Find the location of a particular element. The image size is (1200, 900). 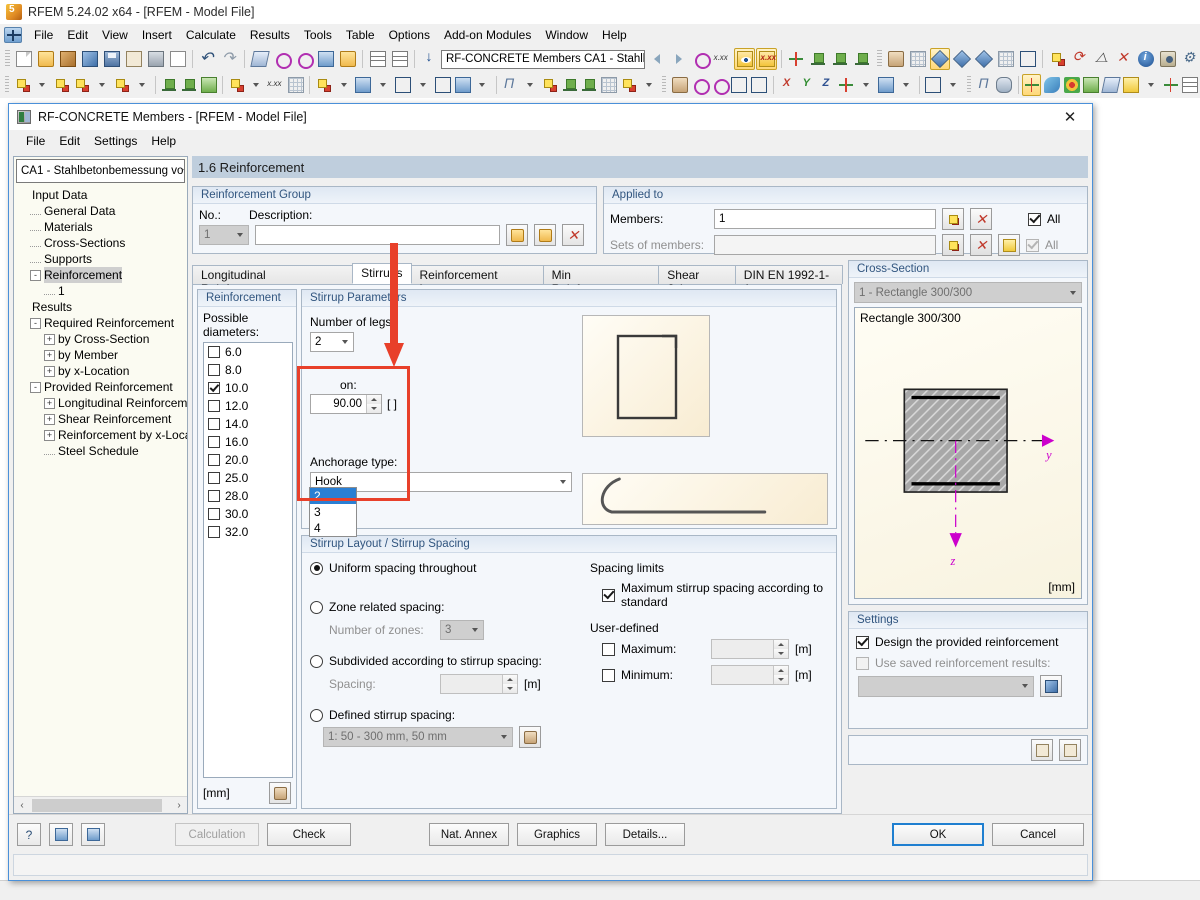

delete-group-button is located at coordinates (573, 235).